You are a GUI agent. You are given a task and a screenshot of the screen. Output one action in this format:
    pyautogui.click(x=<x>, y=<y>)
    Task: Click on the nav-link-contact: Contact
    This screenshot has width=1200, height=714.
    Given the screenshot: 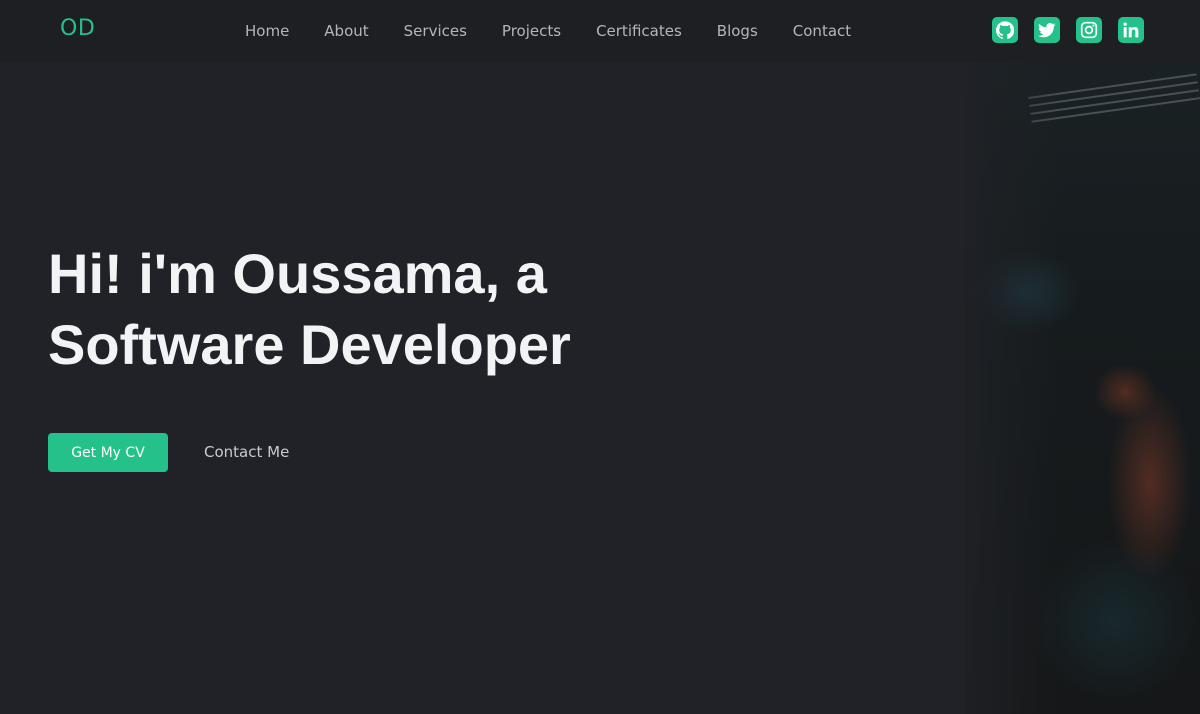 What is the action you would take?
    pyautogui.click(x=822, y=31)
    